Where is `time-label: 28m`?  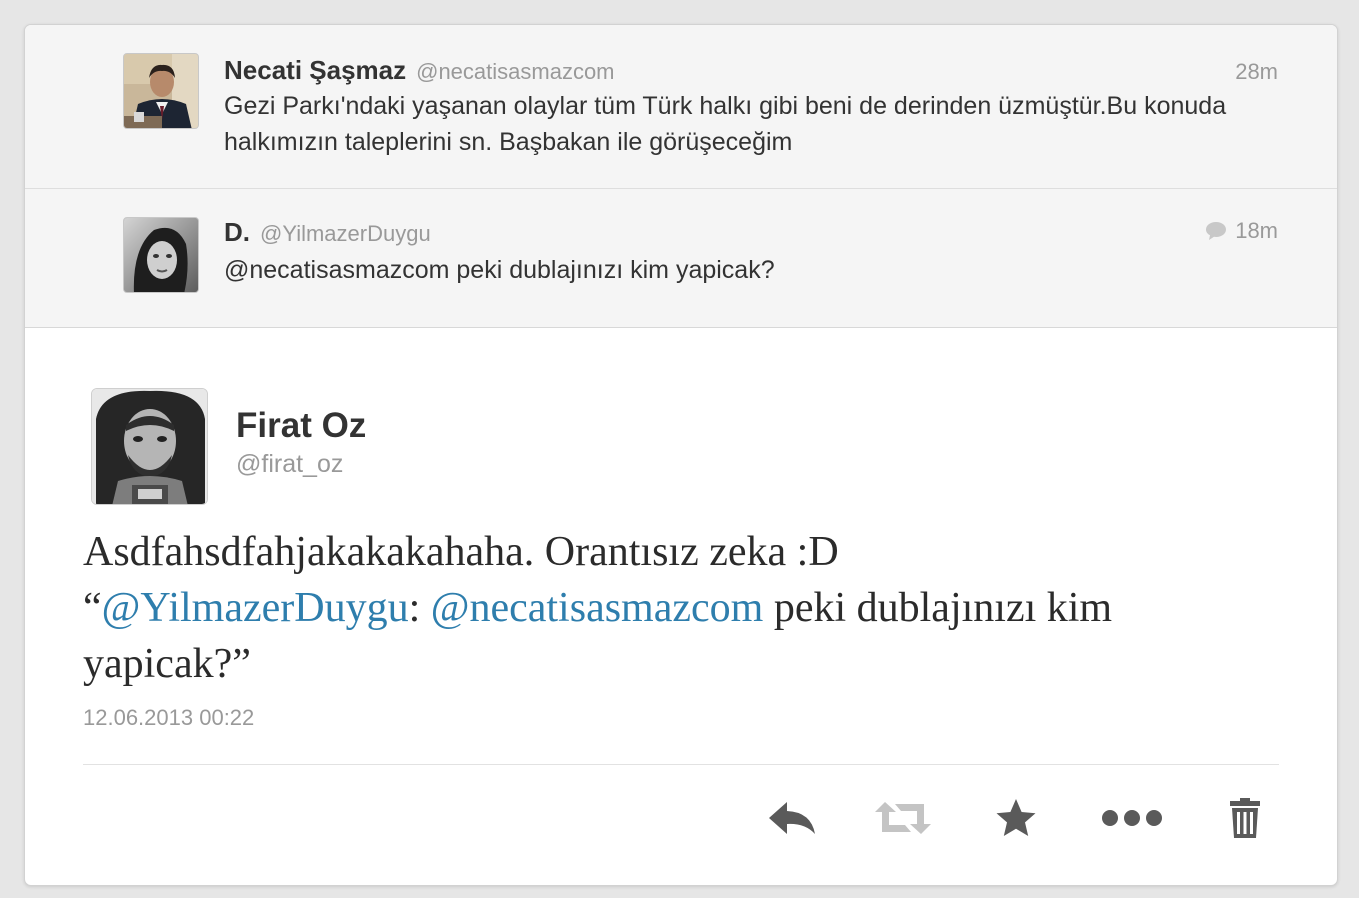 time-label: 28m is located at coordinates (1256, 71).